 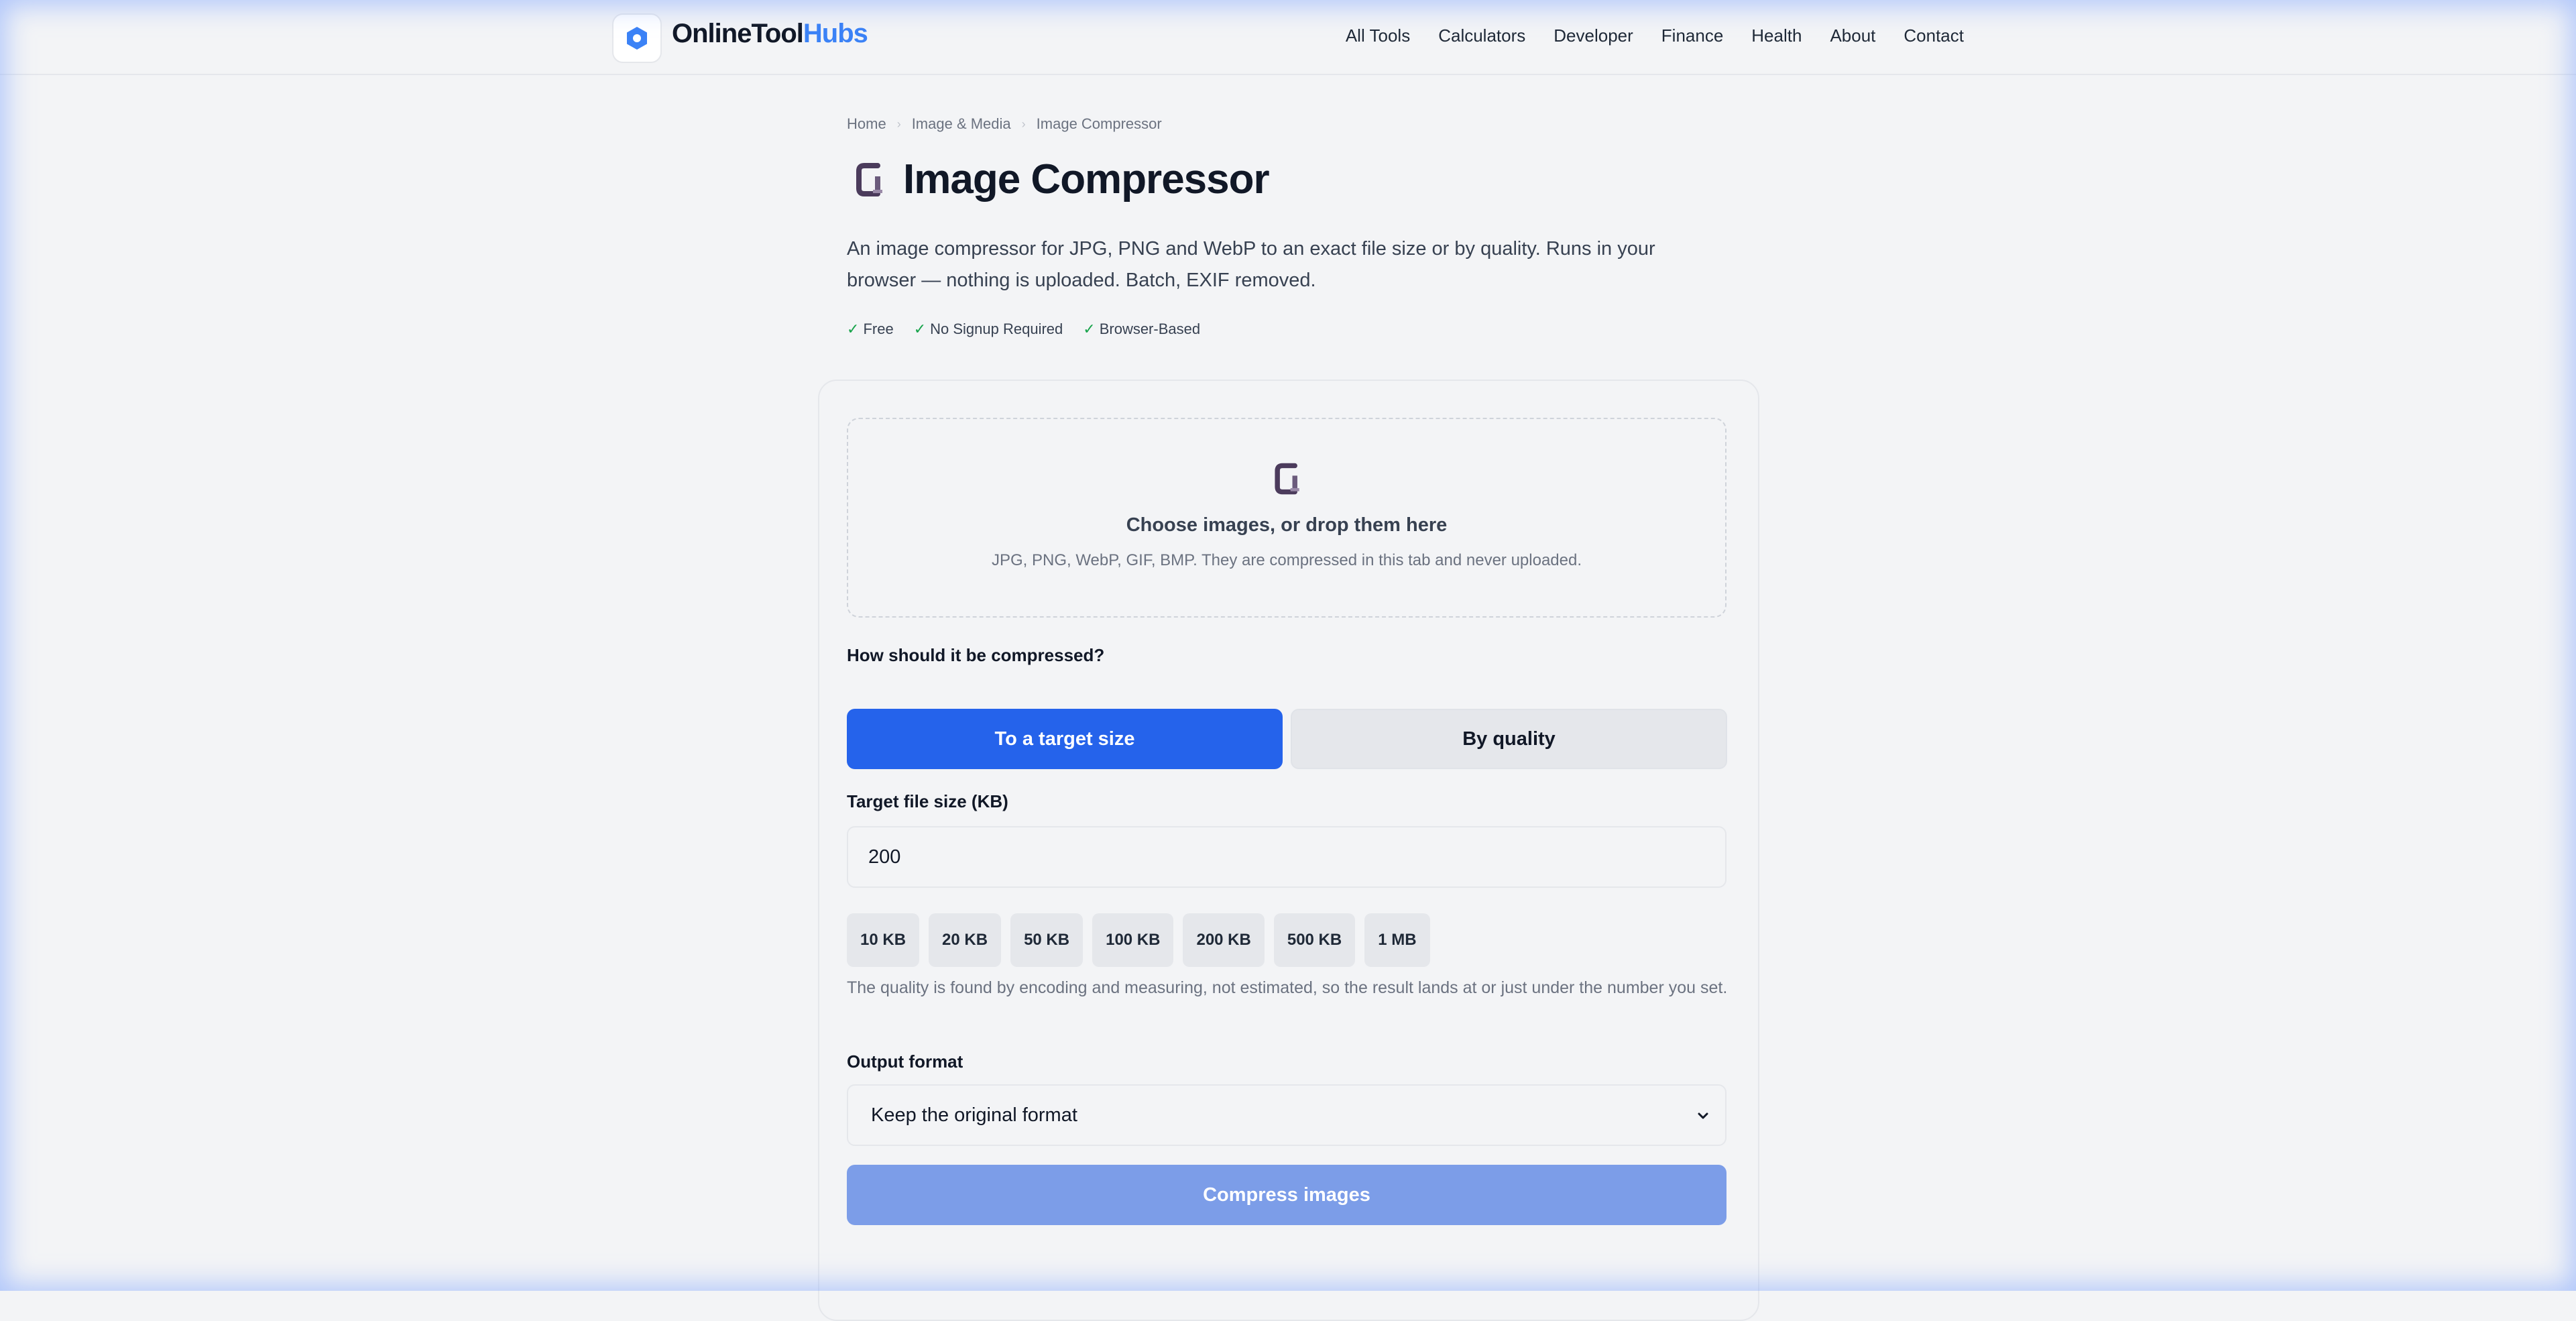 I want to click on feature-badges: ✓ Free ✓ No Signup Required ✓ Browser-Based, so click(x=1023, y=330).